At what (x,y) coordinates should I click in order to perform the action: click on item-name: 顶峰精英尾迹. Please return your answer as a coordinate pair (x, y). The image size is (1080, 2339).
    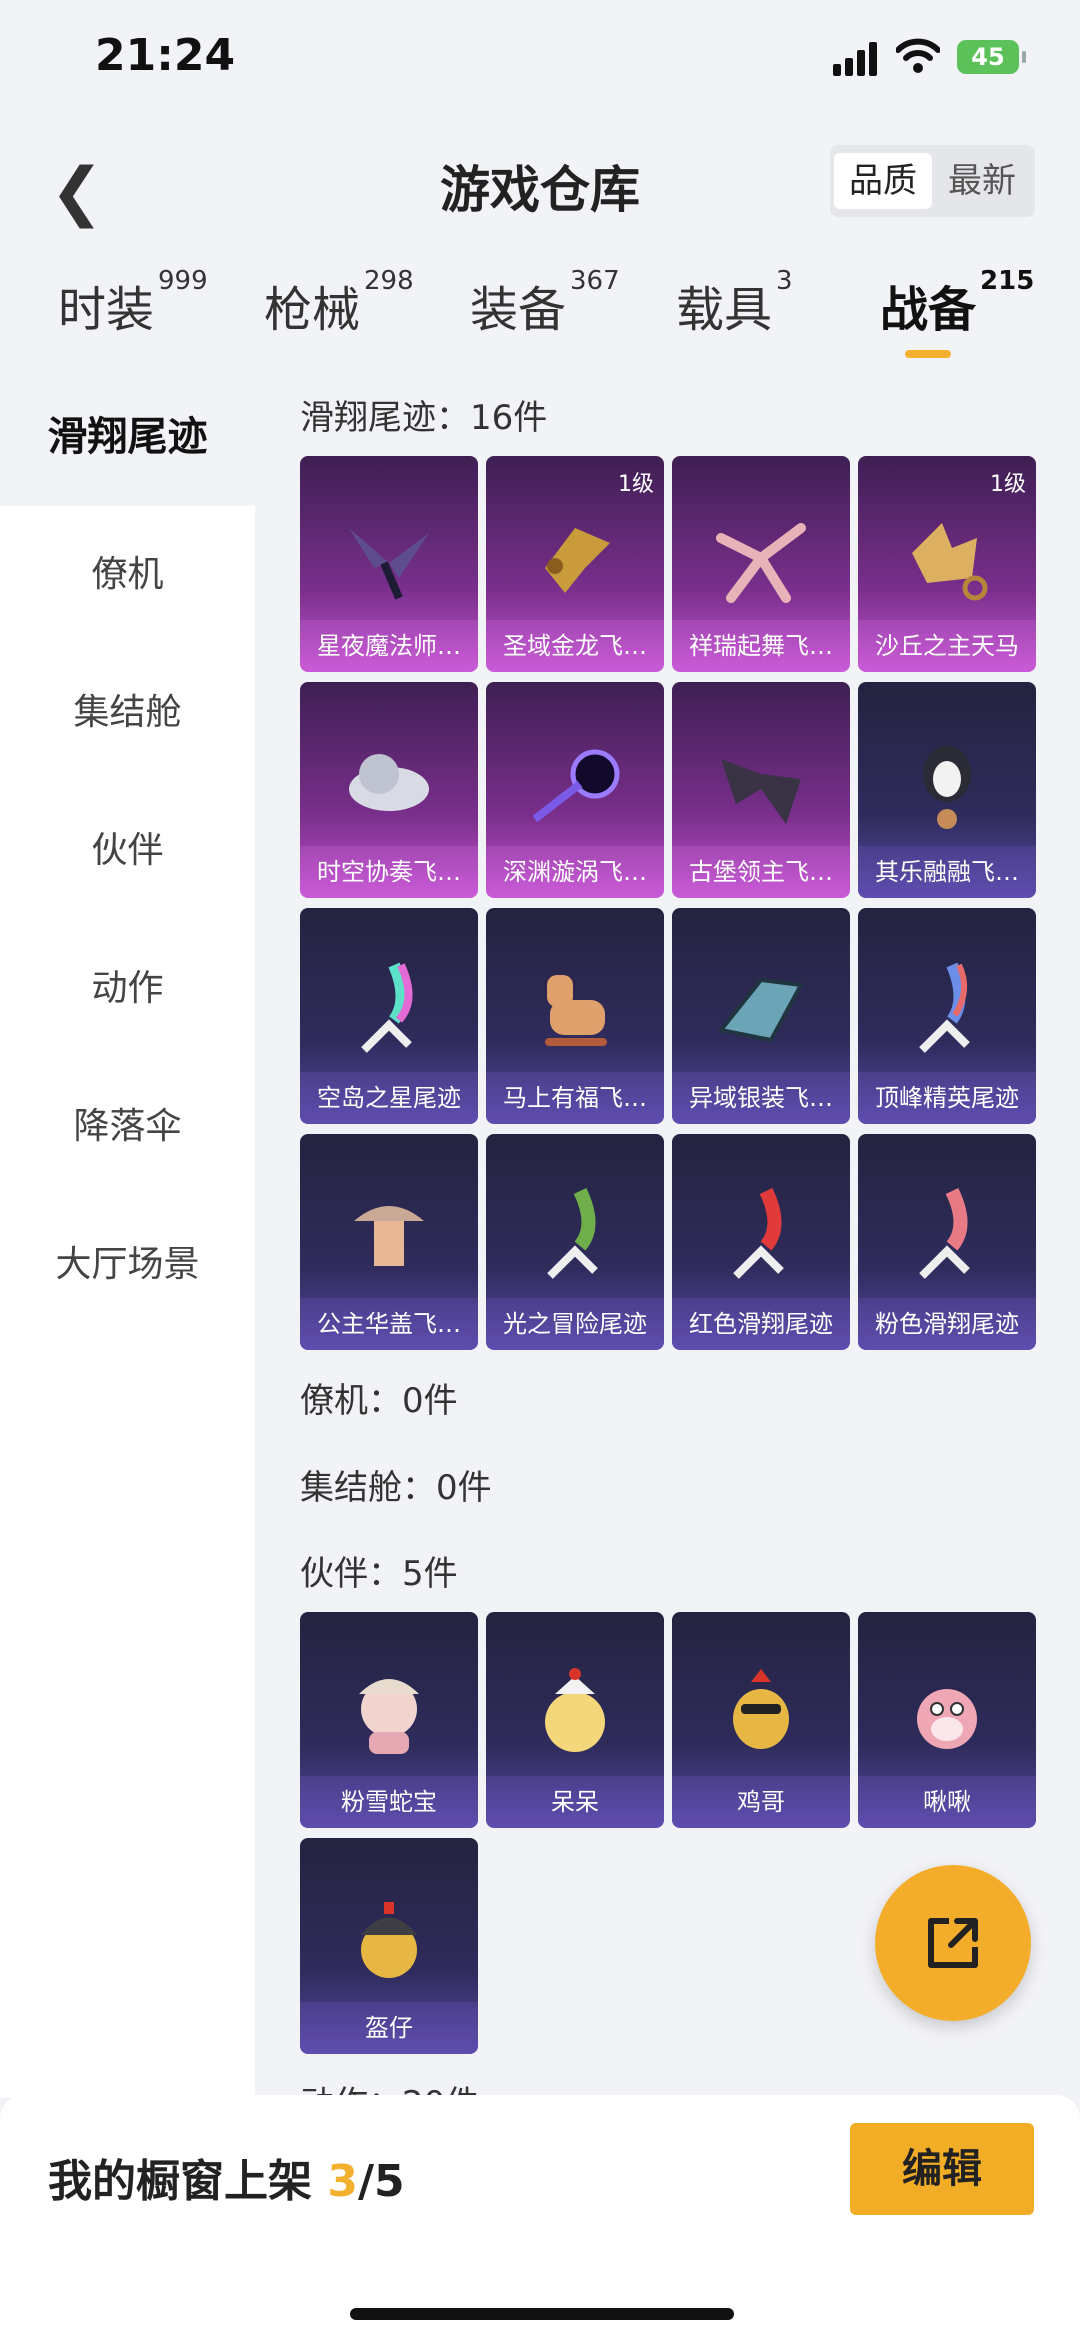
    Looking at the image, I should click on (947, 1098).